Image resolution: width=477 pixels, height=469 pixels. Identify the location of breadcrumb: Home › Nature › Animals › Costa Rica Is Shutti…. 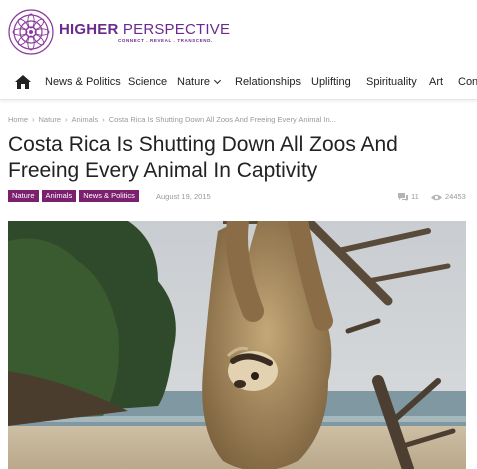
(172, 119).